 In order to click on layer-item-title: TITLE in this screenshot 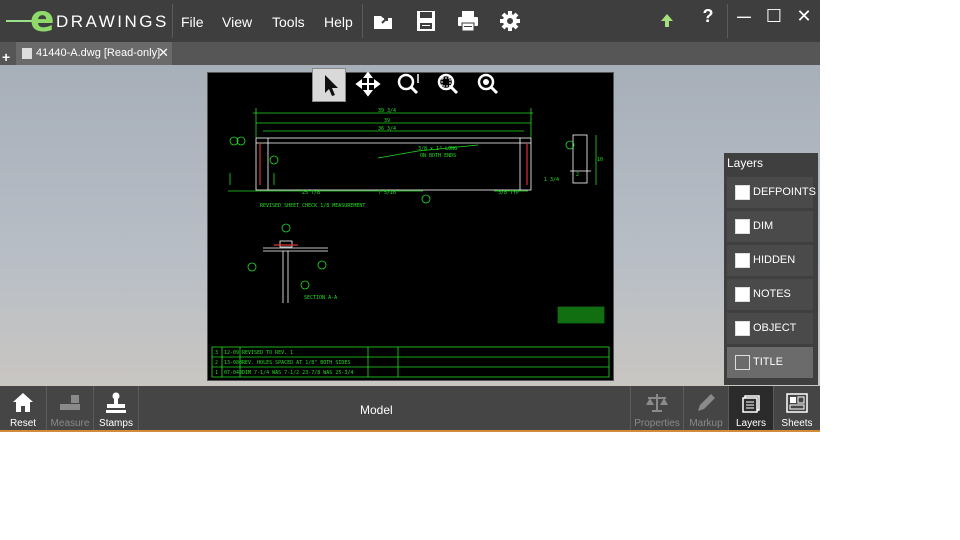, I will do `click(770, 362)`.